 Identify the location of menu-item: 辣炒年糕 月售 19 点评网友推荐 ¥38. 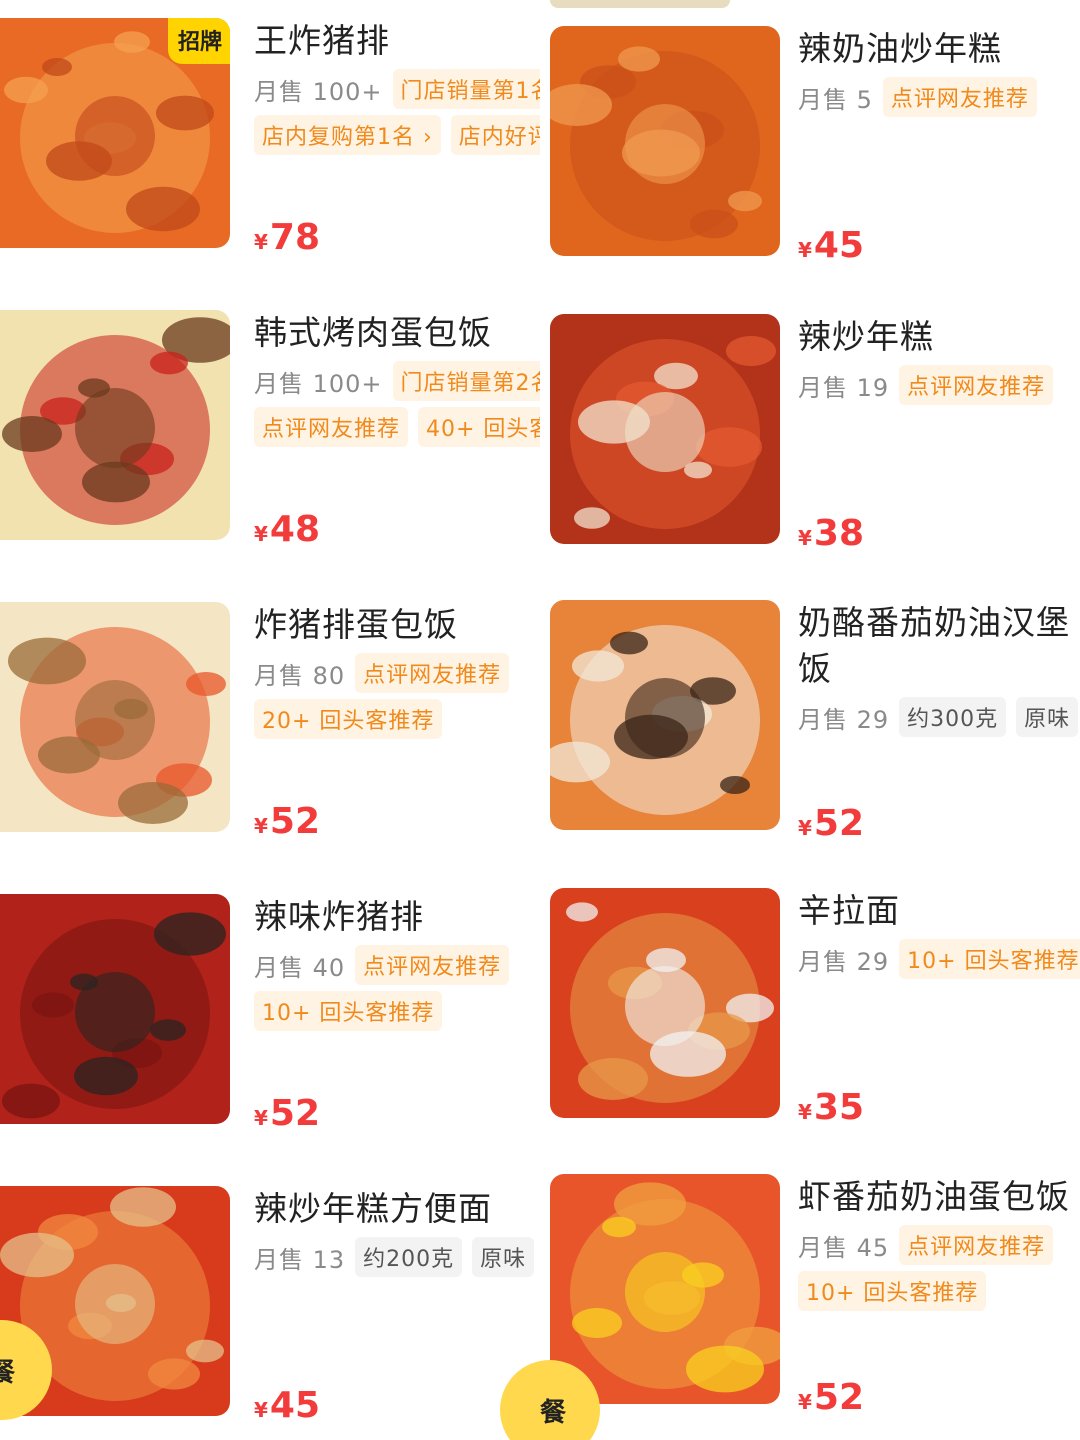
(810, 434).